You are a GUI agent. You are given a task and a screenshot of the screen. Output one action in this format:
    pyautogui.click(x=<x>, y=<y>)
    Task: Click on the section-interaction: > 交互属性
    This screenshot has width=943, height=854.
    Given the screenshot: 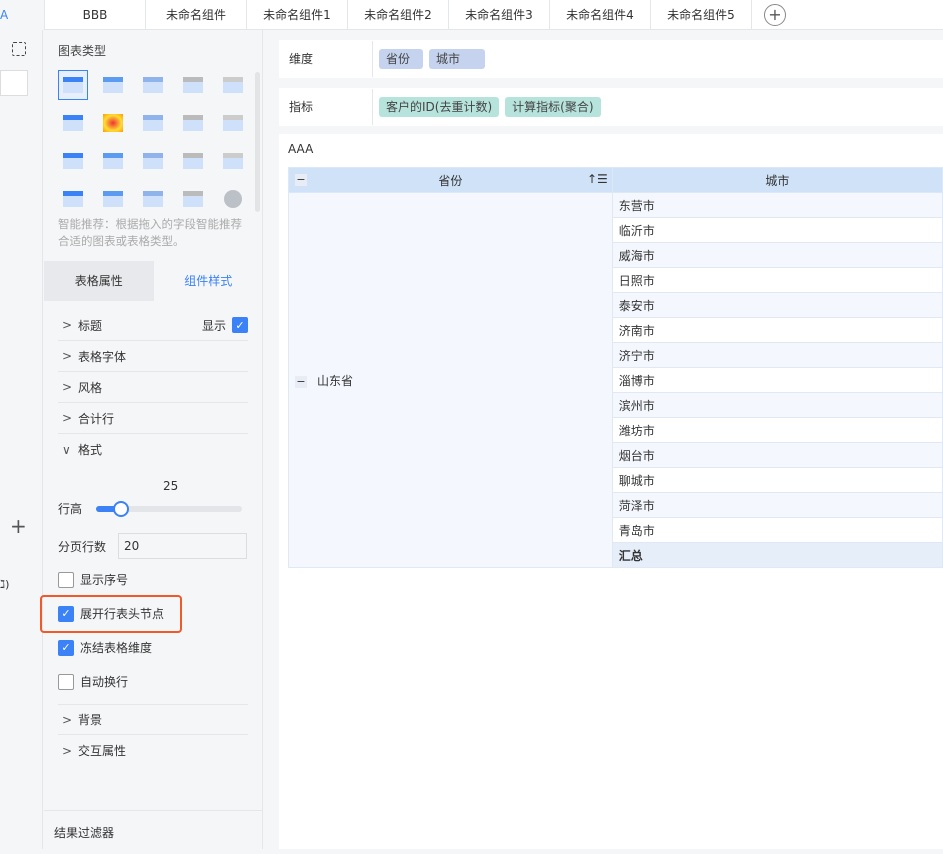 What is the action you would take?
    pyautogui.click(x=153, y=750)
    